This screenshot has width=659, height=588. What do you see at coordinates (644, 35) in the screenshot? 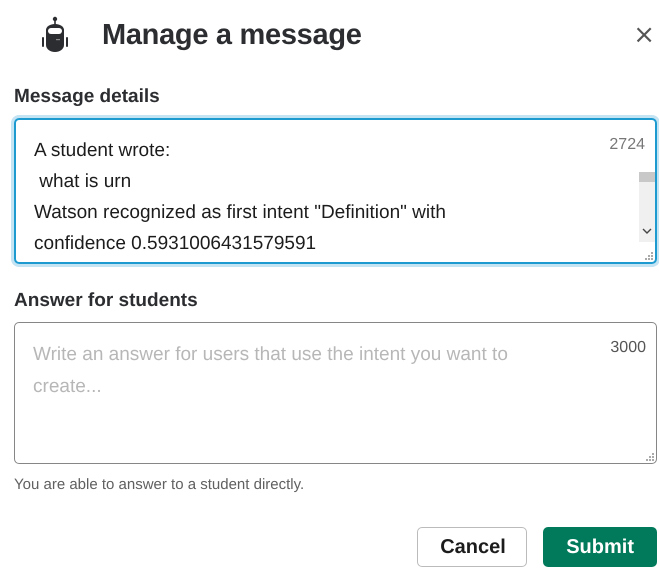
I see `close-button: ×` at bounding box center [644, 35].